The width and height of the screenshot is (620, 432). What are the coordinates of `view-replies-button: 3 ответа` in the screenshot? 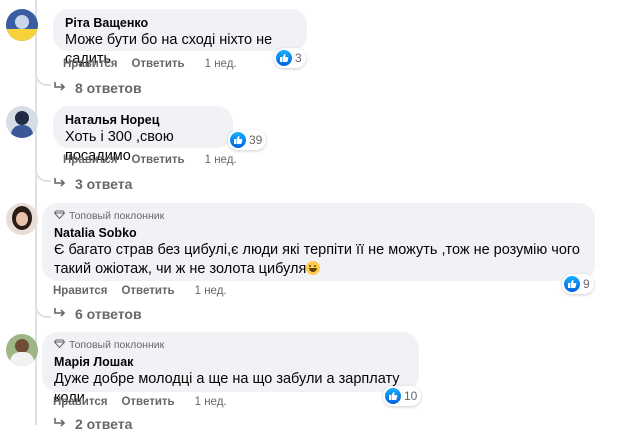 It's located at (92, 184).